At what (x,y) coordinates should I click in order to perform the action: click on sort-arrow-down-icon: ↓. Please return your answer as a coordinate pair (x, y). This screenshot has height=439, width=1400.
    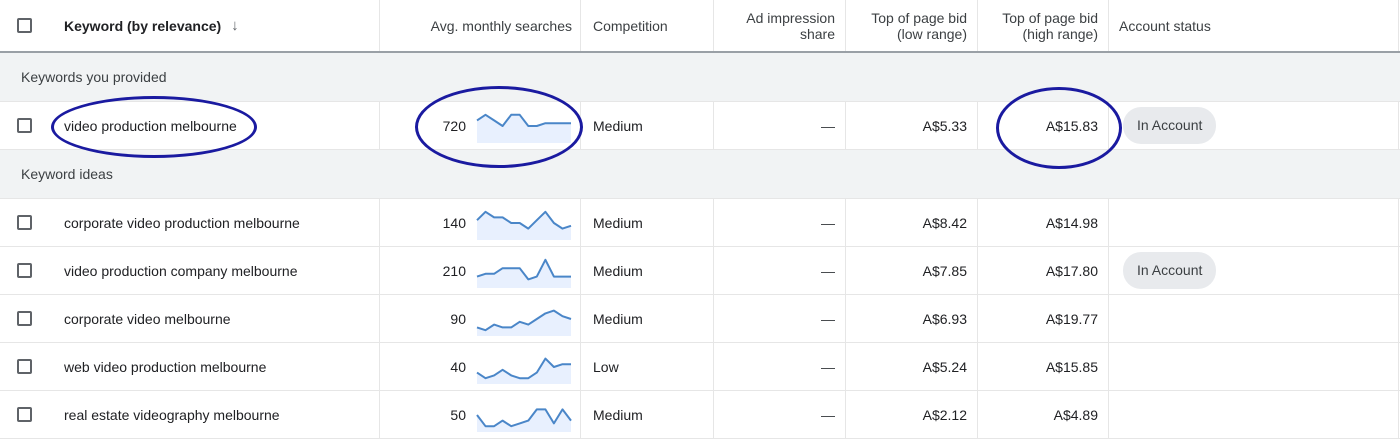
    Looking at the image, I should click on (235, 25).